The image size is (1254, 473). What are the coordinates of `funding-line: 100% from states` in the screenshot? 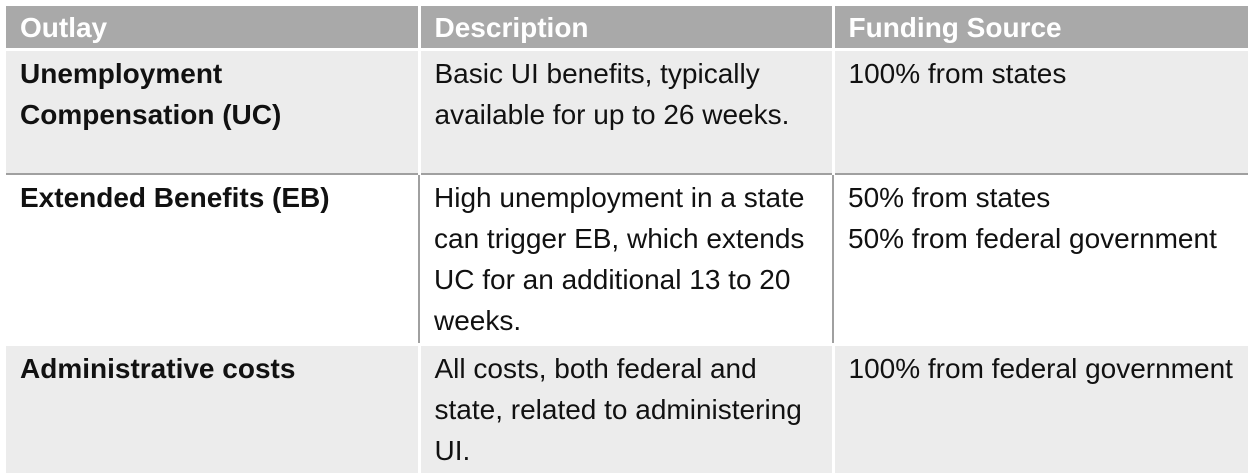 It's located at (957, 73).